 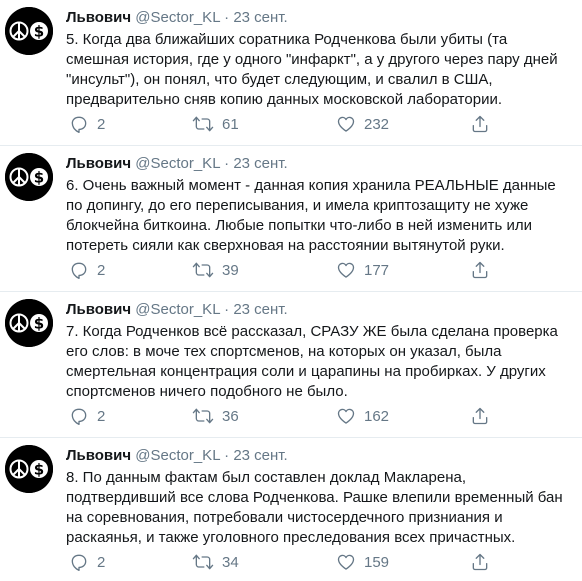 What do you see at coordinates (377, 416) in the screenshot?
I see `like-count: 162` at bounding box center [377, 416].